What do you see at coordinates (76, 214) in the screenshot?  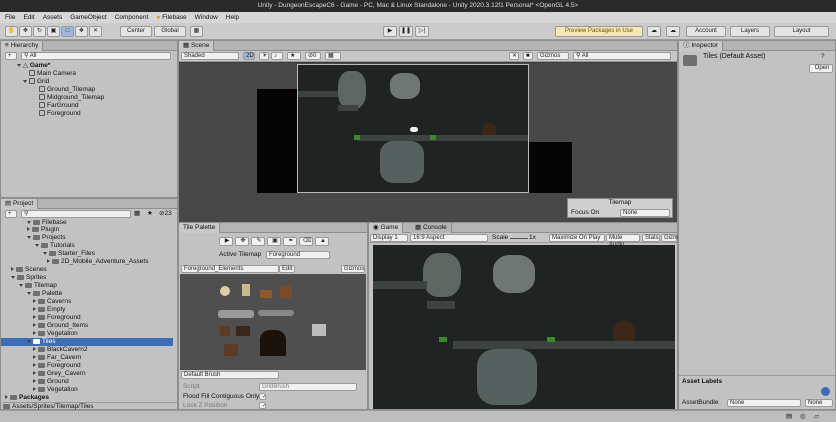 I see `project-search-input: ⚲` at bounding box center [76, 214].